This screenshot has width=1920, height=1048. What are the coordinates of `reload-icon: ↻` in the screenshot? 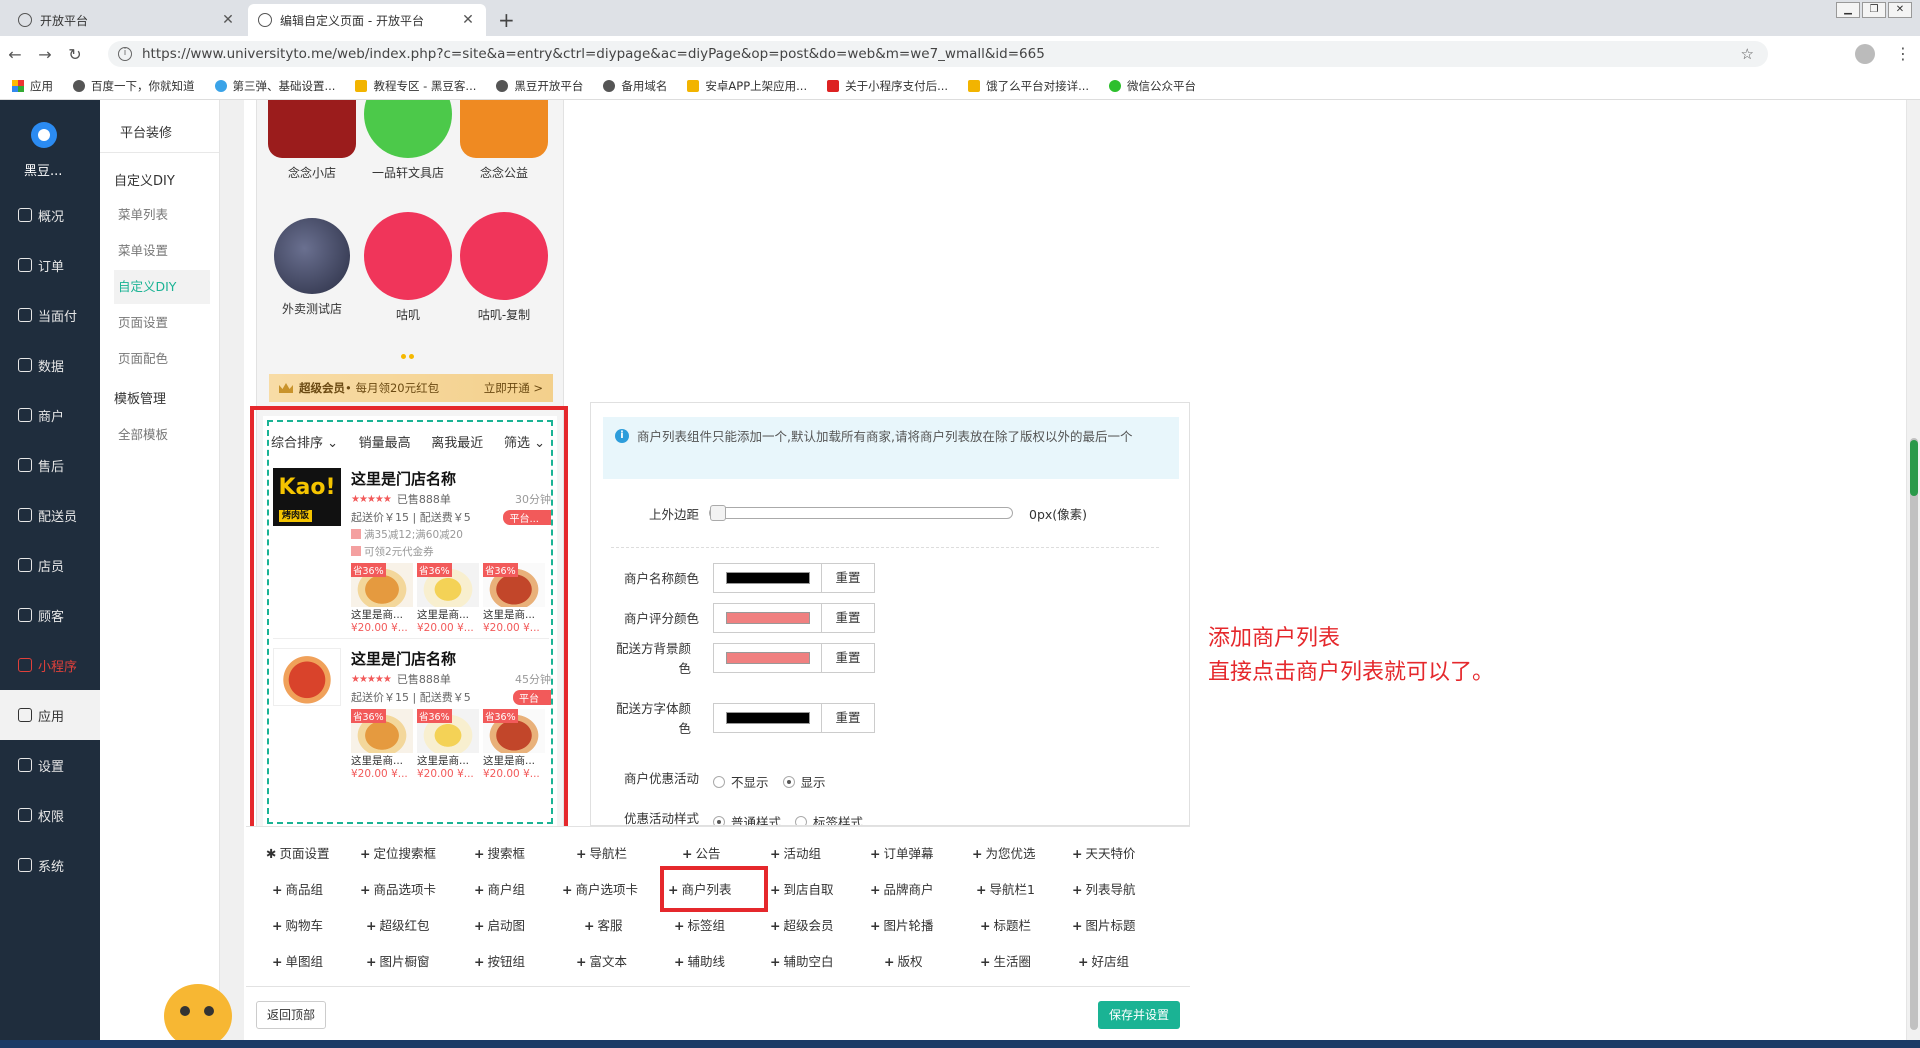 It's located at (75, 54).